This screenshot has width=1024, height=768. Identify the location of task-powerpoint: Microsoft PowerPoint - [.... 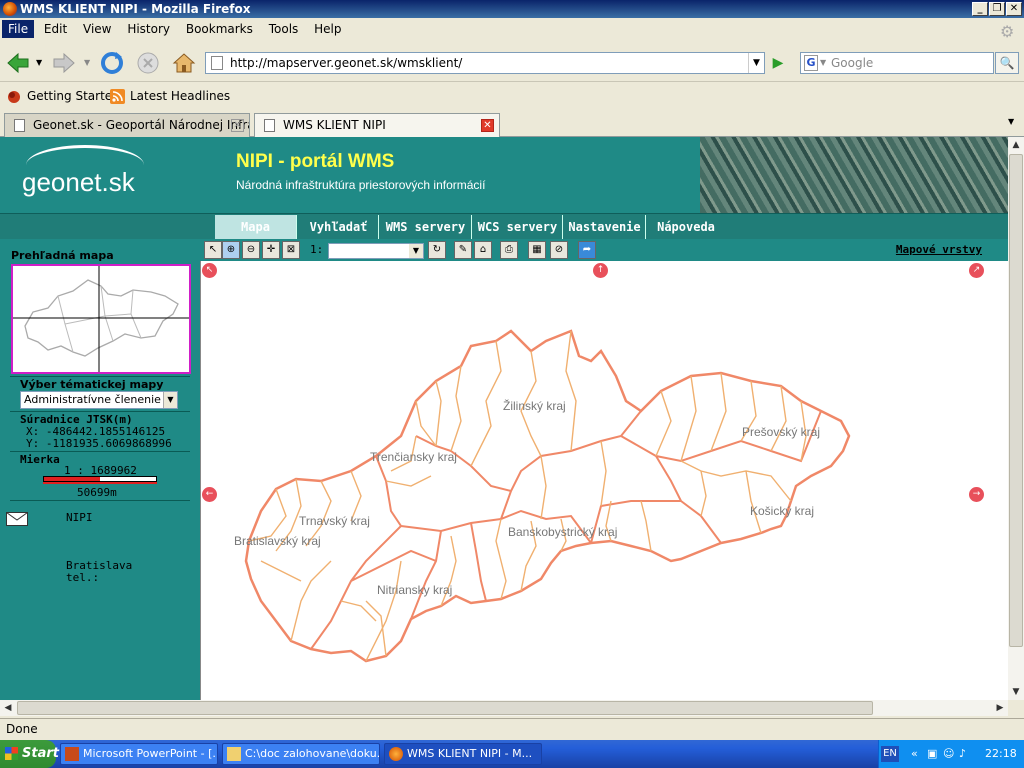
(139, 754).